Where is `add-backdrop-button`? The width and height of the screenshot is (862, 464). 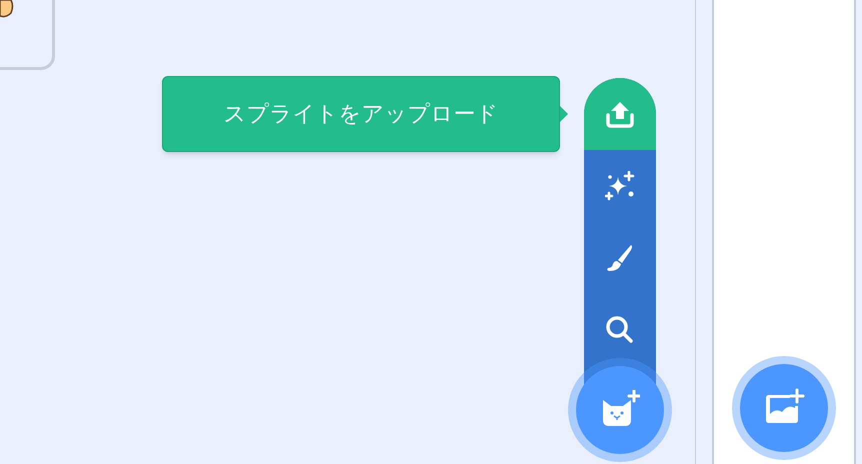 add-backdrop-button is located at coordinates (784, 408).